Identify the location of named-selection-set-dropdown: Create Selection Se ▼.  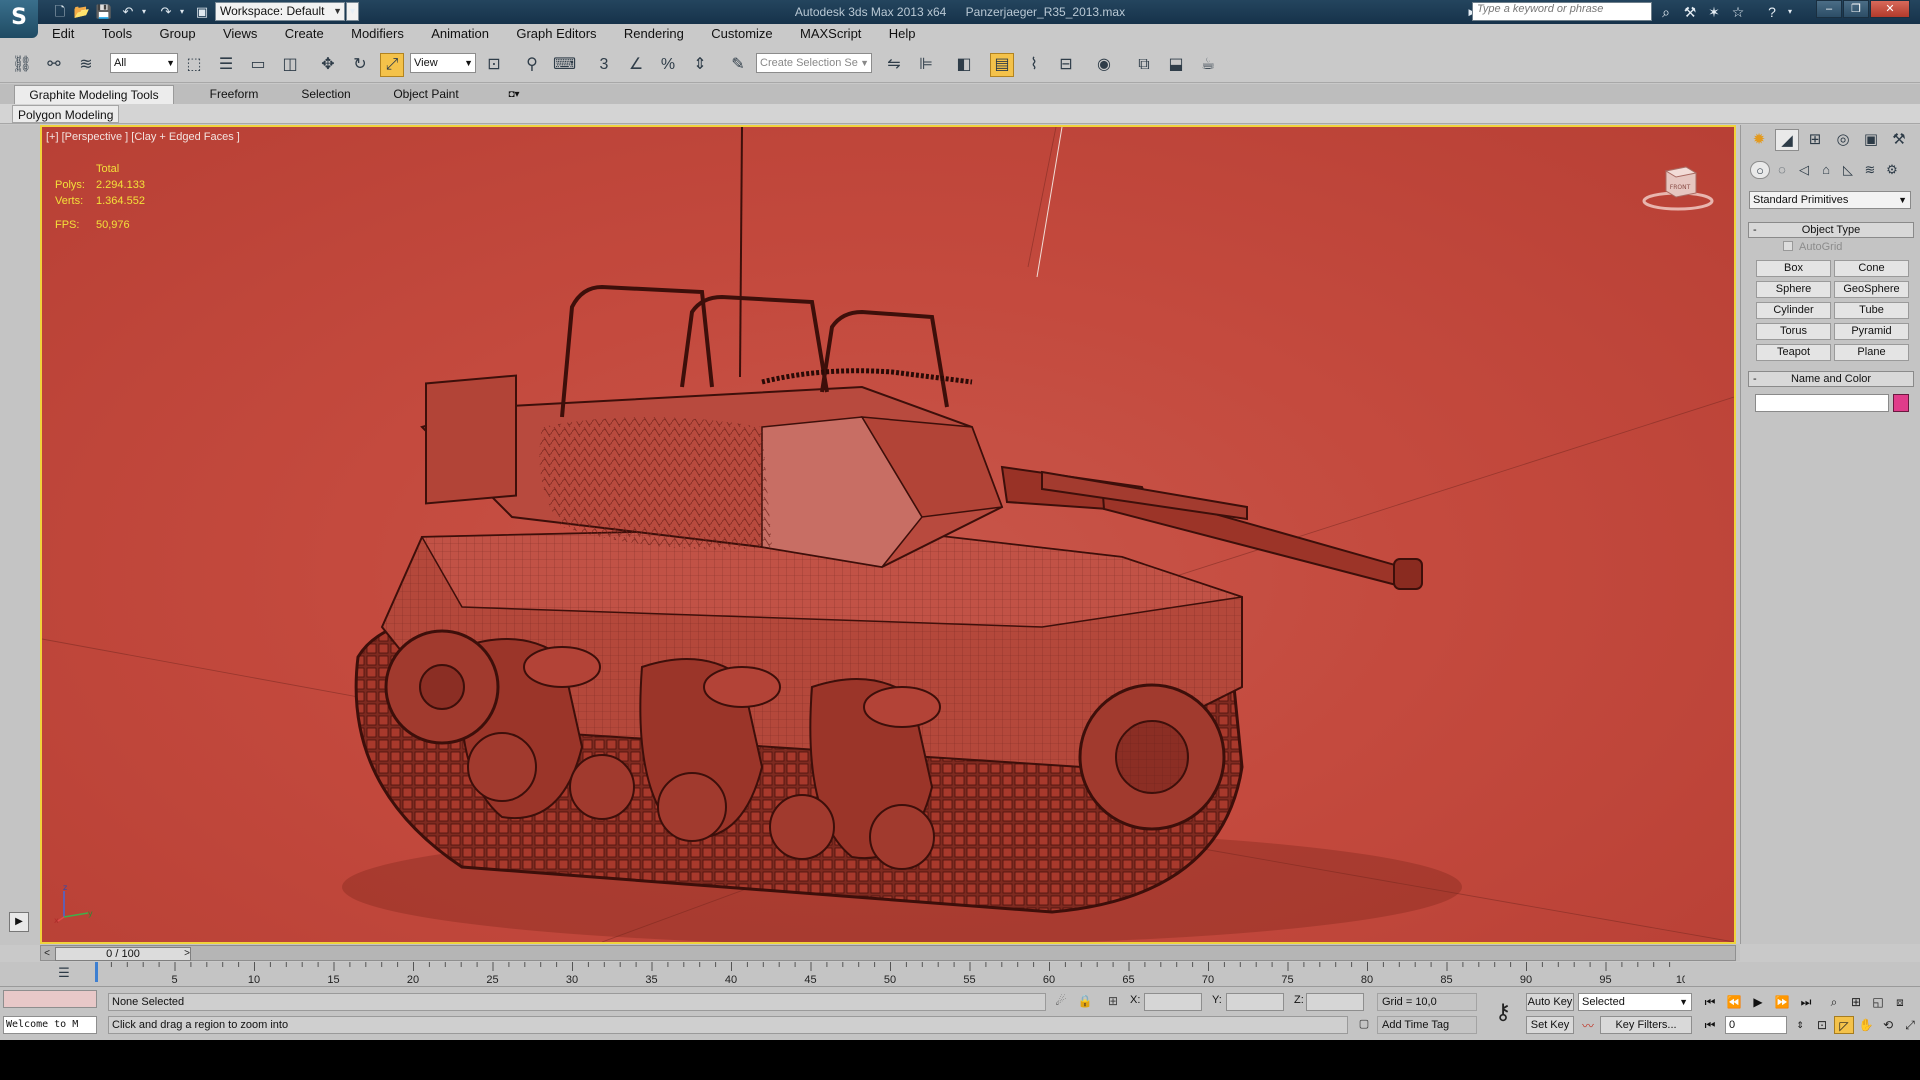
(814, 63).